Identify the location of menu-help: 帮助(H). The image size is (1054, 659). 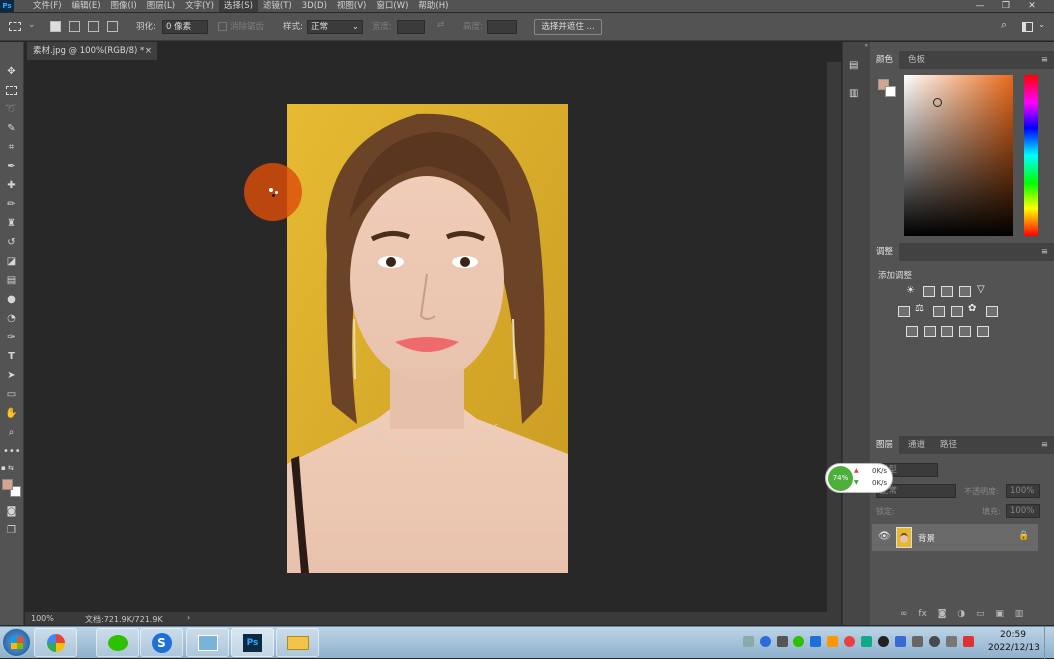
(433, 6).